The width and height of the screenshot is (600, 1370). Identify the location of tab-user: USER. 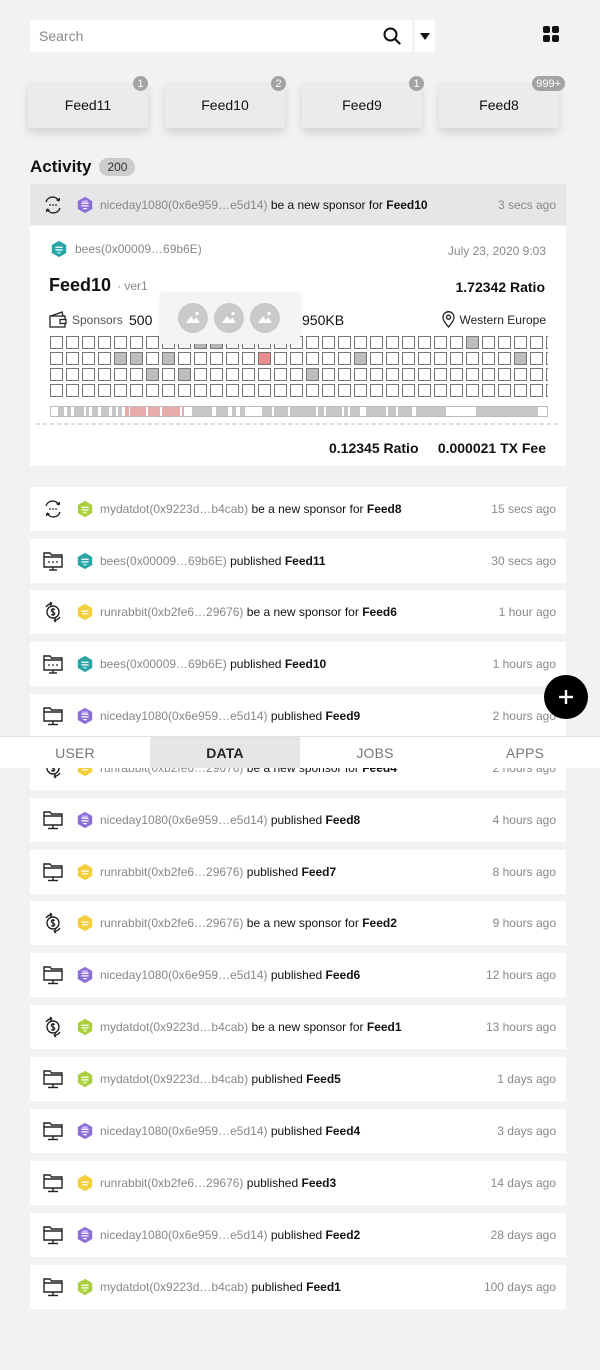
(75, 752).